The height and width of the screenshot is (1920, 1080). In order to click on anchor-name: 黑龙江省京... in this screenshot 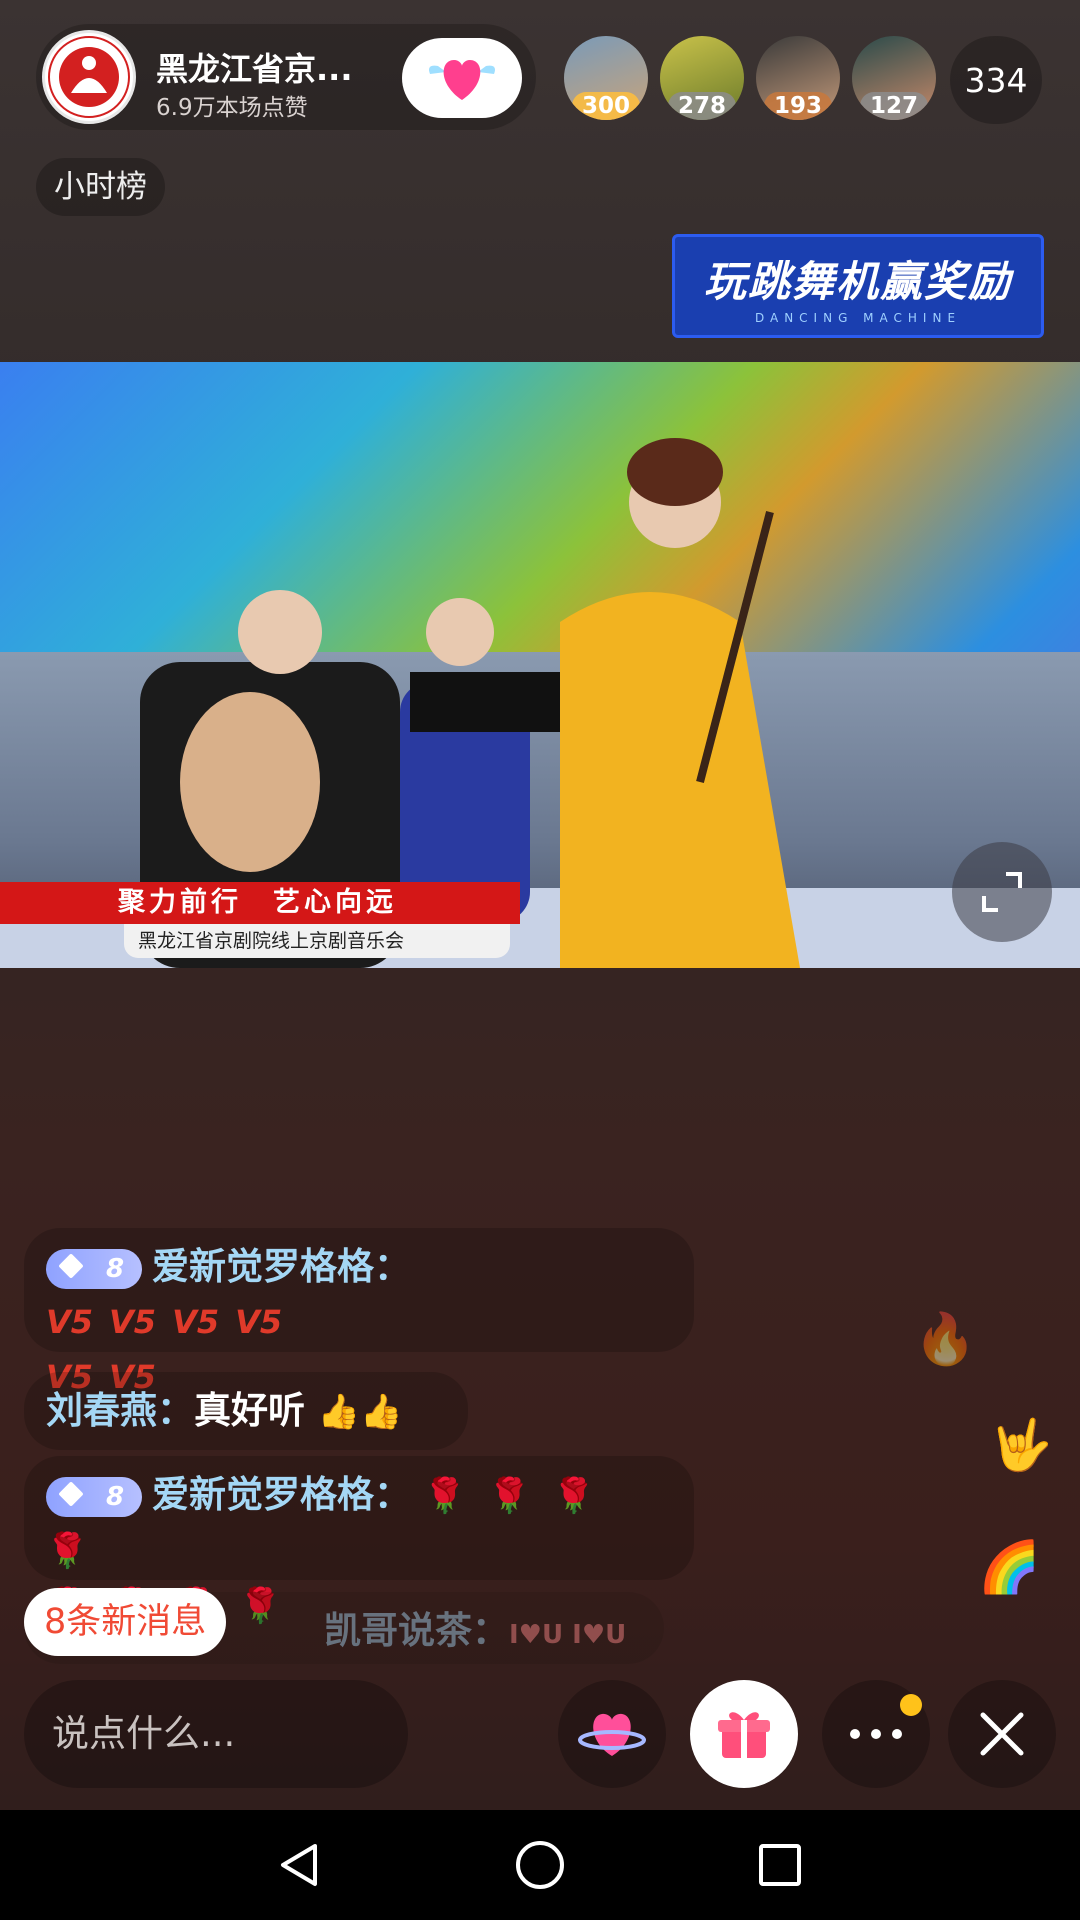, I will do `click(254, 69)`.